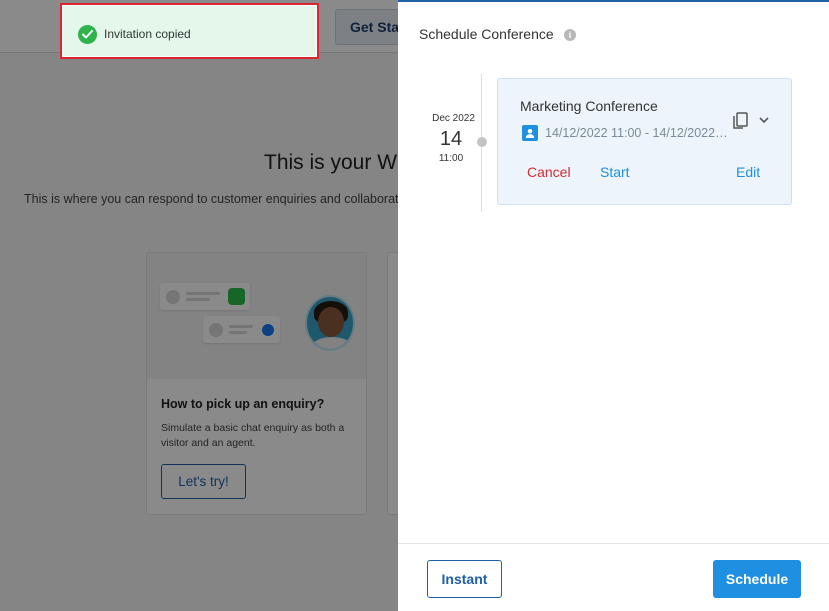  I want to click on event-date: Dec 2022 14 11:00, so click(451, 138).